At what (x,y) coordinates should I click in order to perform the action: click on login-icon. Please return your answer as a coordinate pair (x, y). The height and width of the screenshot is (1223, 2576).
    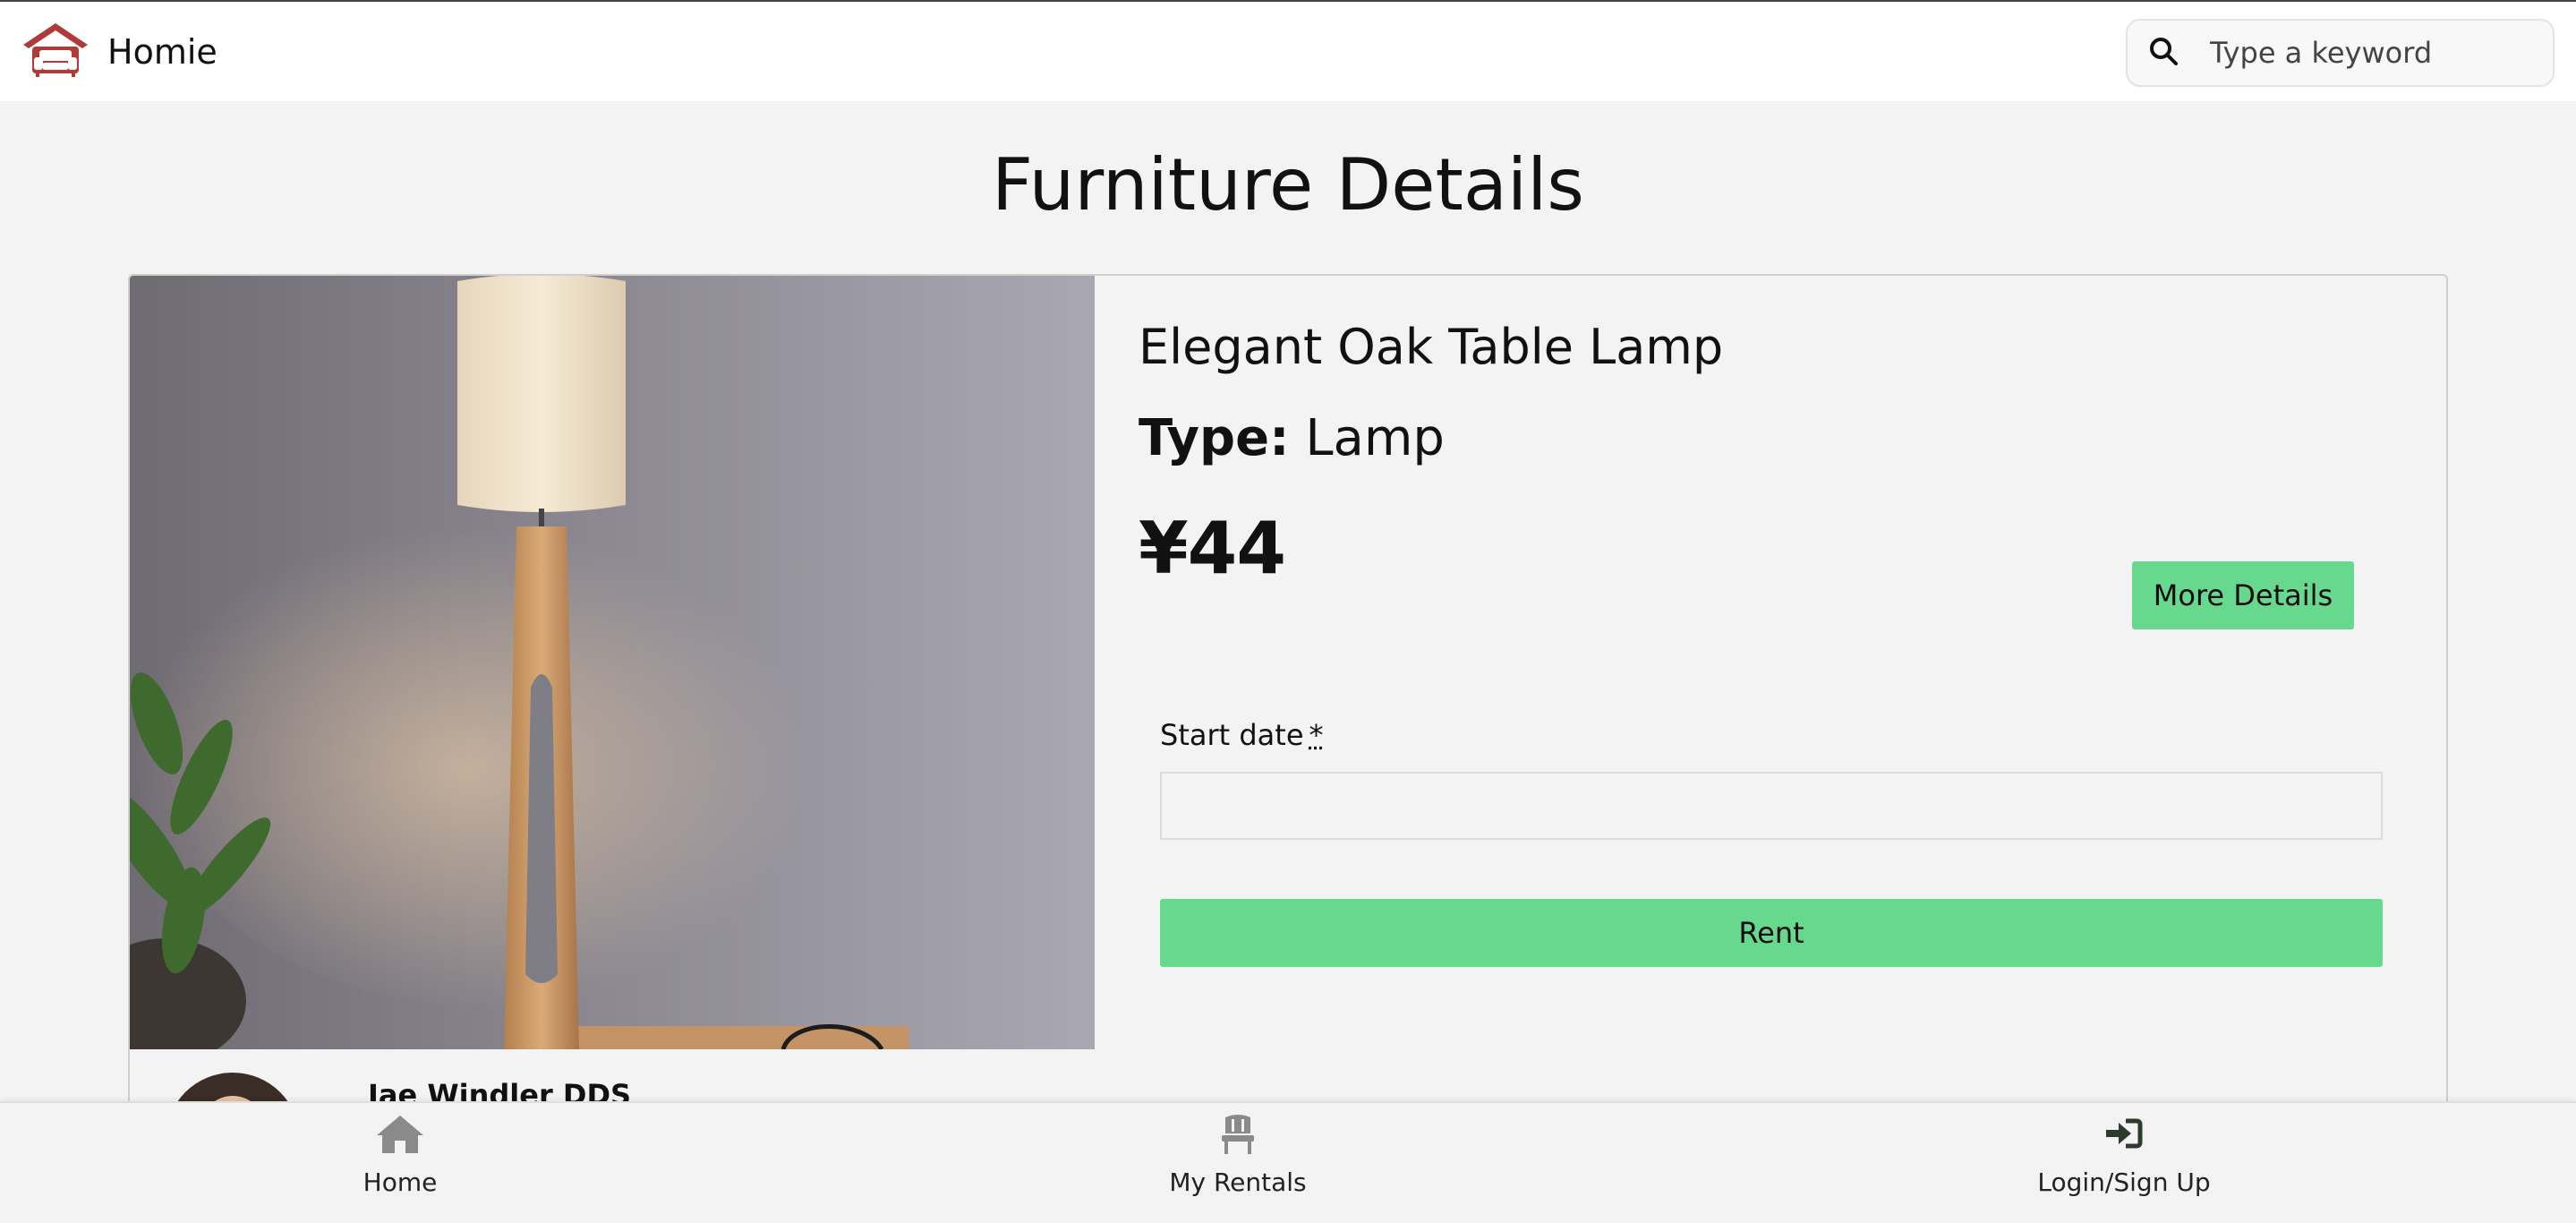
    Looking at the image, I should click on (2124, 1133).